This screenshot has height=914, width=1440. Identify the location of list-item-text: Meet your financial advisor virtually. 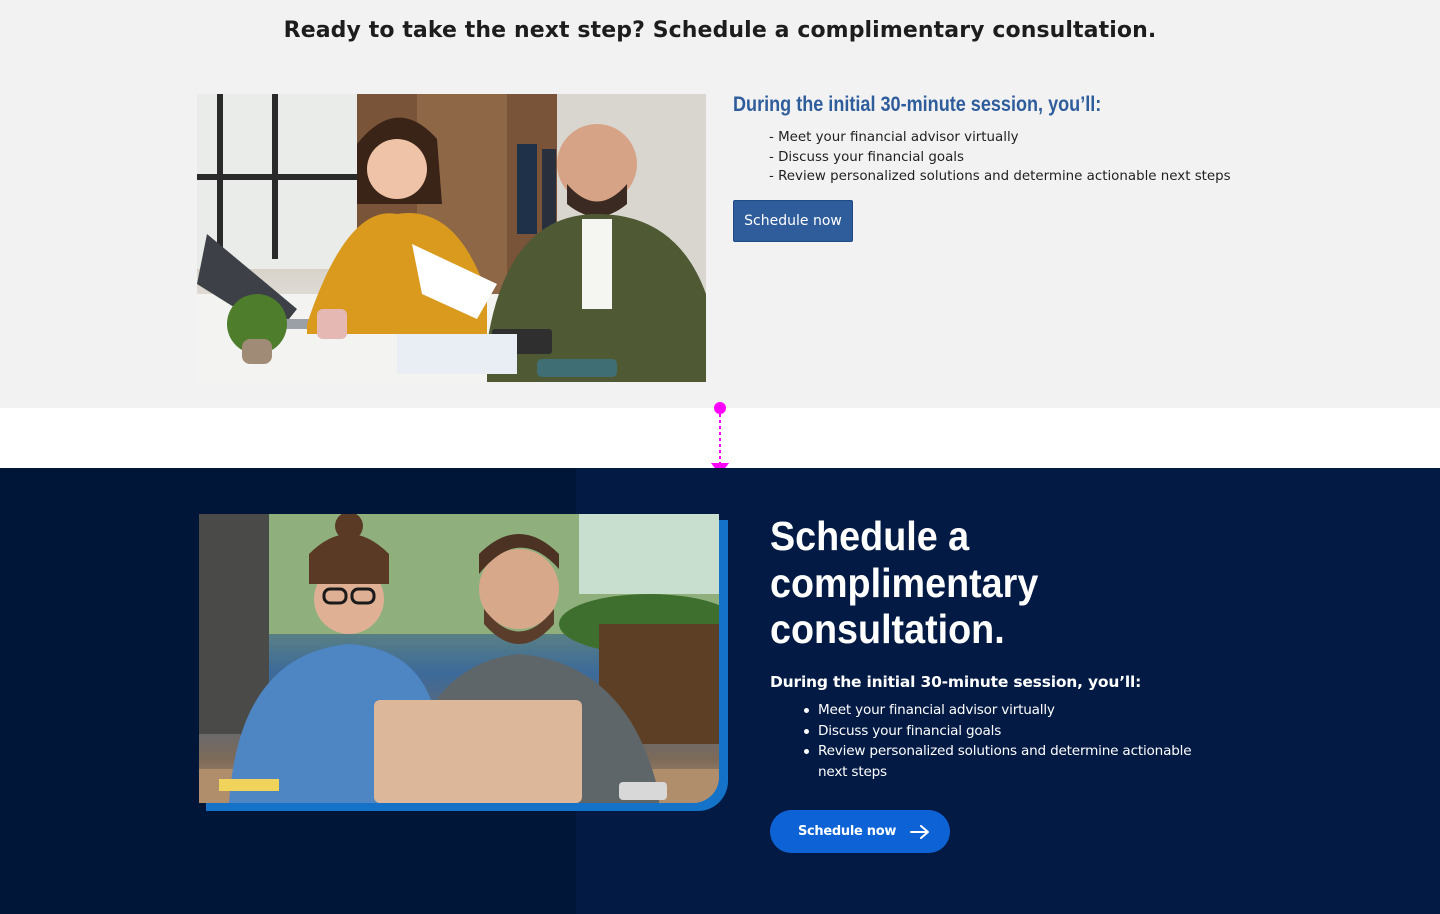
(936, 710).